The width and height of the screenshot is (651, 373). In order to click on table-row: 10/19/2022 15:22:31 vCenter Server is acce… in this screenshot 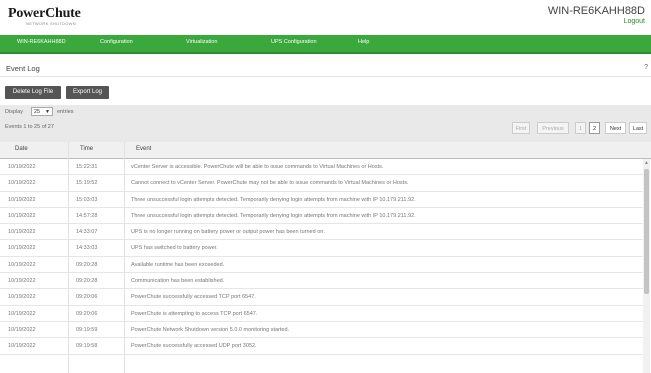, I will do `click(321, 167)`.